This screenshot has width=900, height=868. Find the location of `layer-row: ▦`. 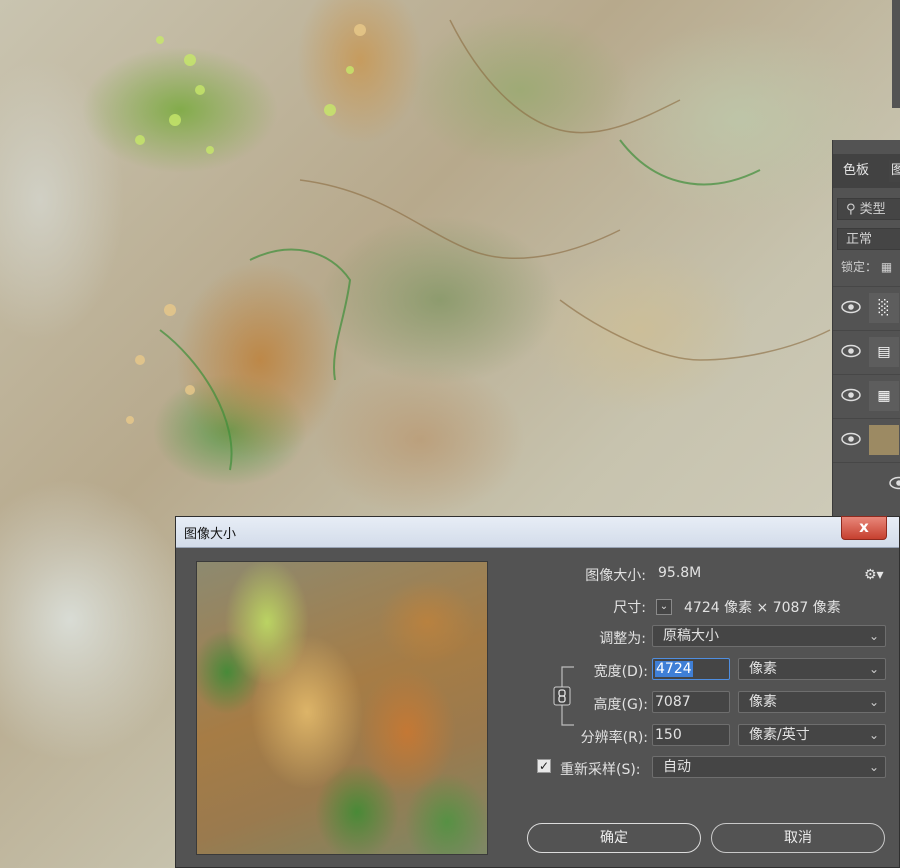

layer-row: ▦ is located at coordinates (866, 395).